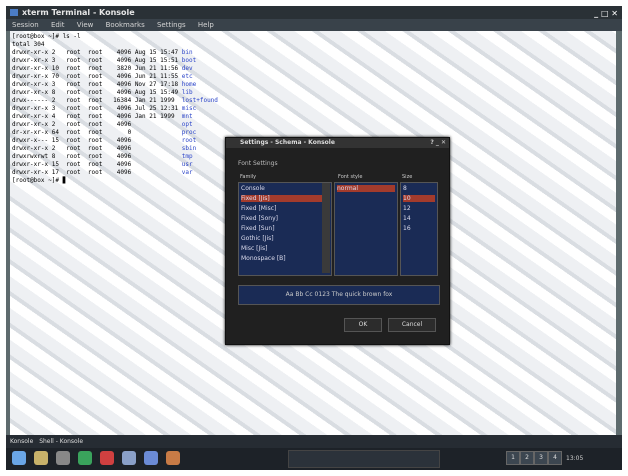 The image size is (628, 476). Describe the element at coordinates (285, 188) in the screenshot. I see `family-item: Console` at that location.